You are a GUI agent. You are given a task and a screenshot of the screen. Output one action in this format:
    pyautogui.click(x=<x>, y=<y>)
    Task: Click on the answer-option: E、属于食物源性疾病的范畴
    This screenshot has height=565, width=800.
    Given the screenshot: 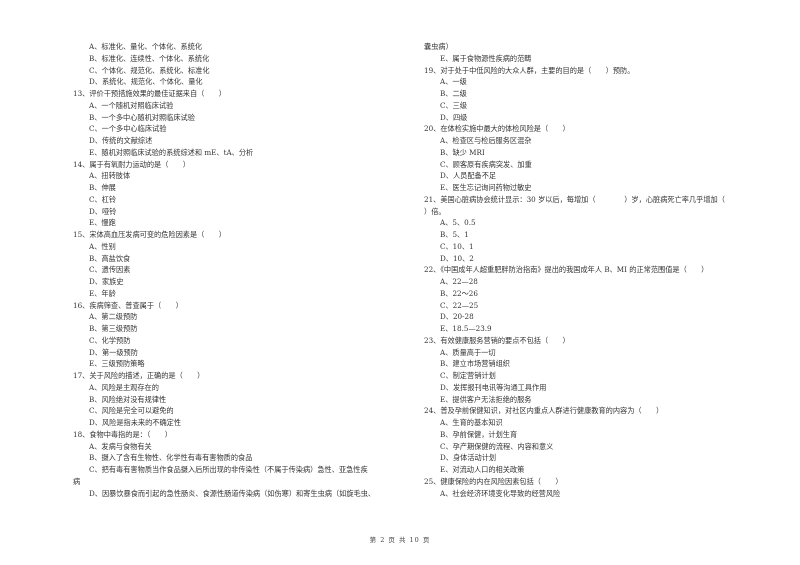 What is the action you would take?
    pyautogui.click(x=486, y=58)
    